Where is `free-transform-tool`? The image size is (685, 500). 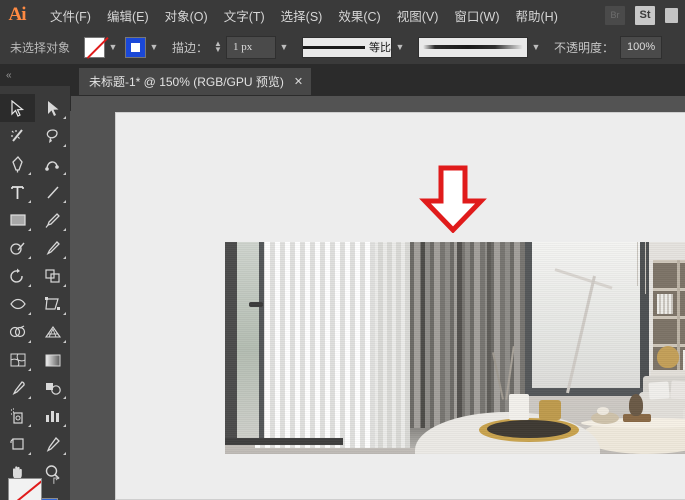 free-transform-tool is located at coordinates (52, 304).